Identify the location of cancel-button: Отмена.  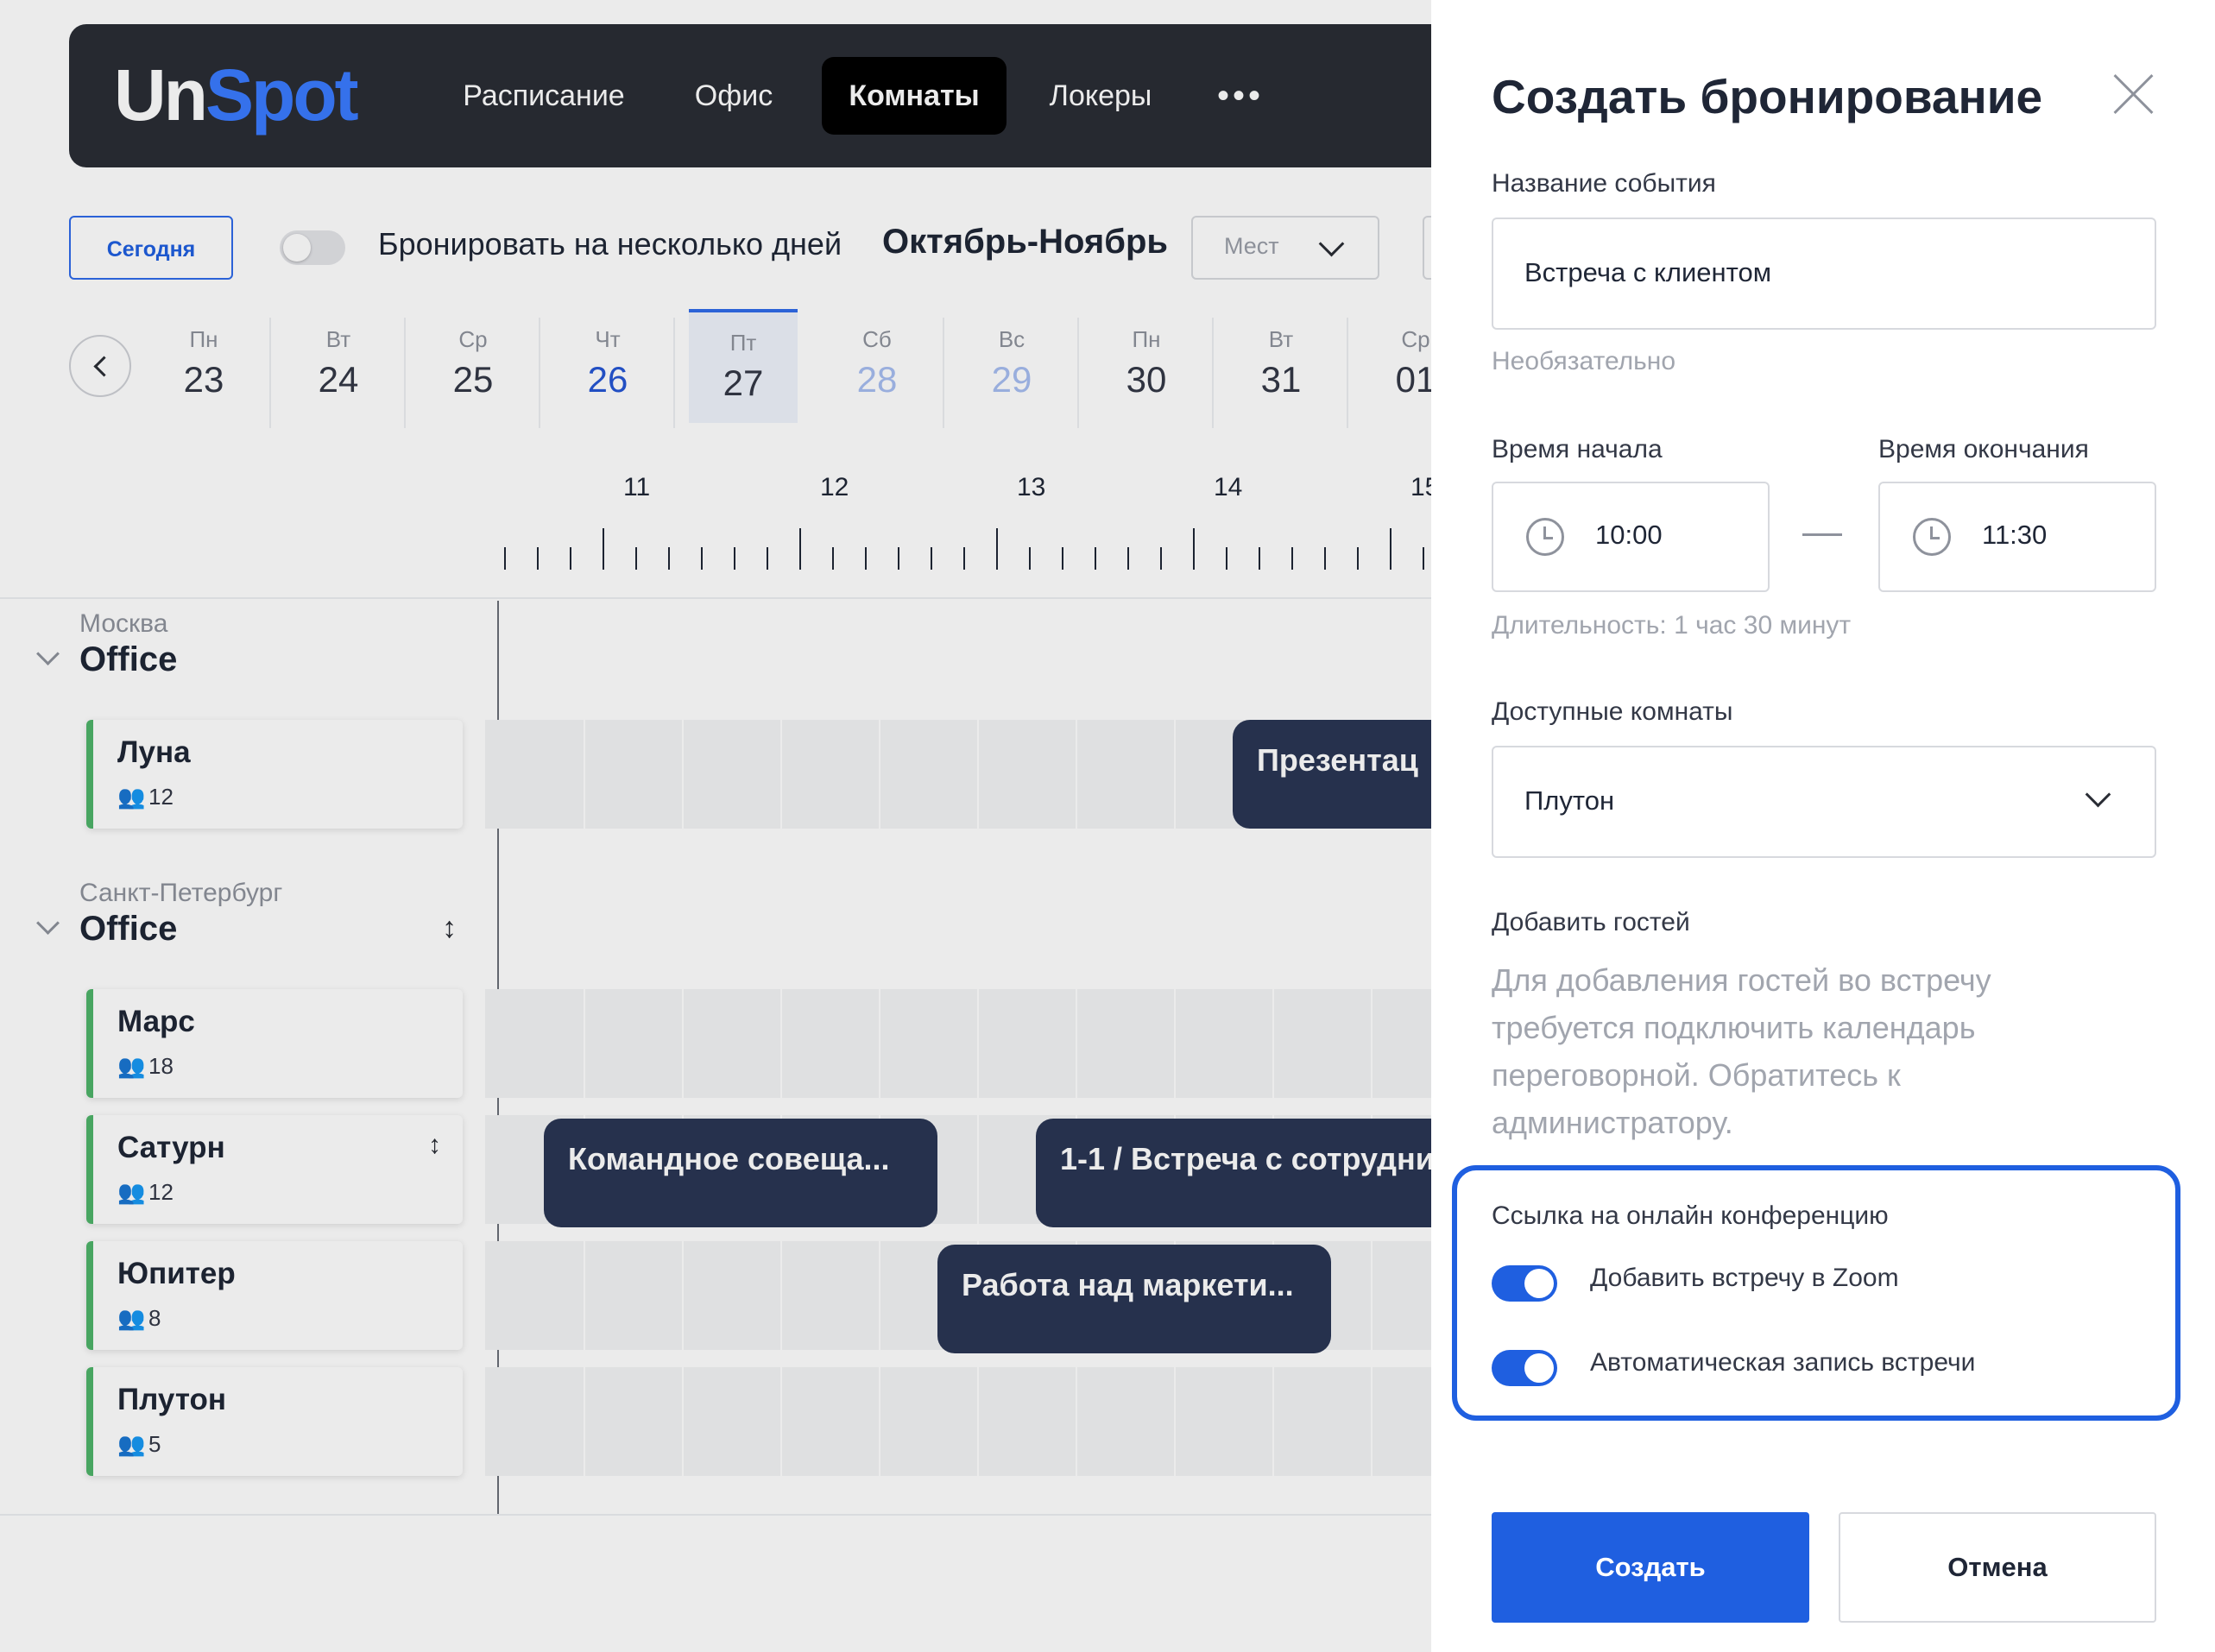
(1997, 1567).